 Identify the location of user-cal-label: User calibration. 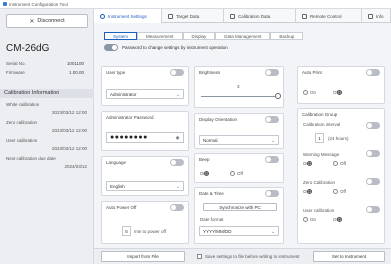
(319, 210).